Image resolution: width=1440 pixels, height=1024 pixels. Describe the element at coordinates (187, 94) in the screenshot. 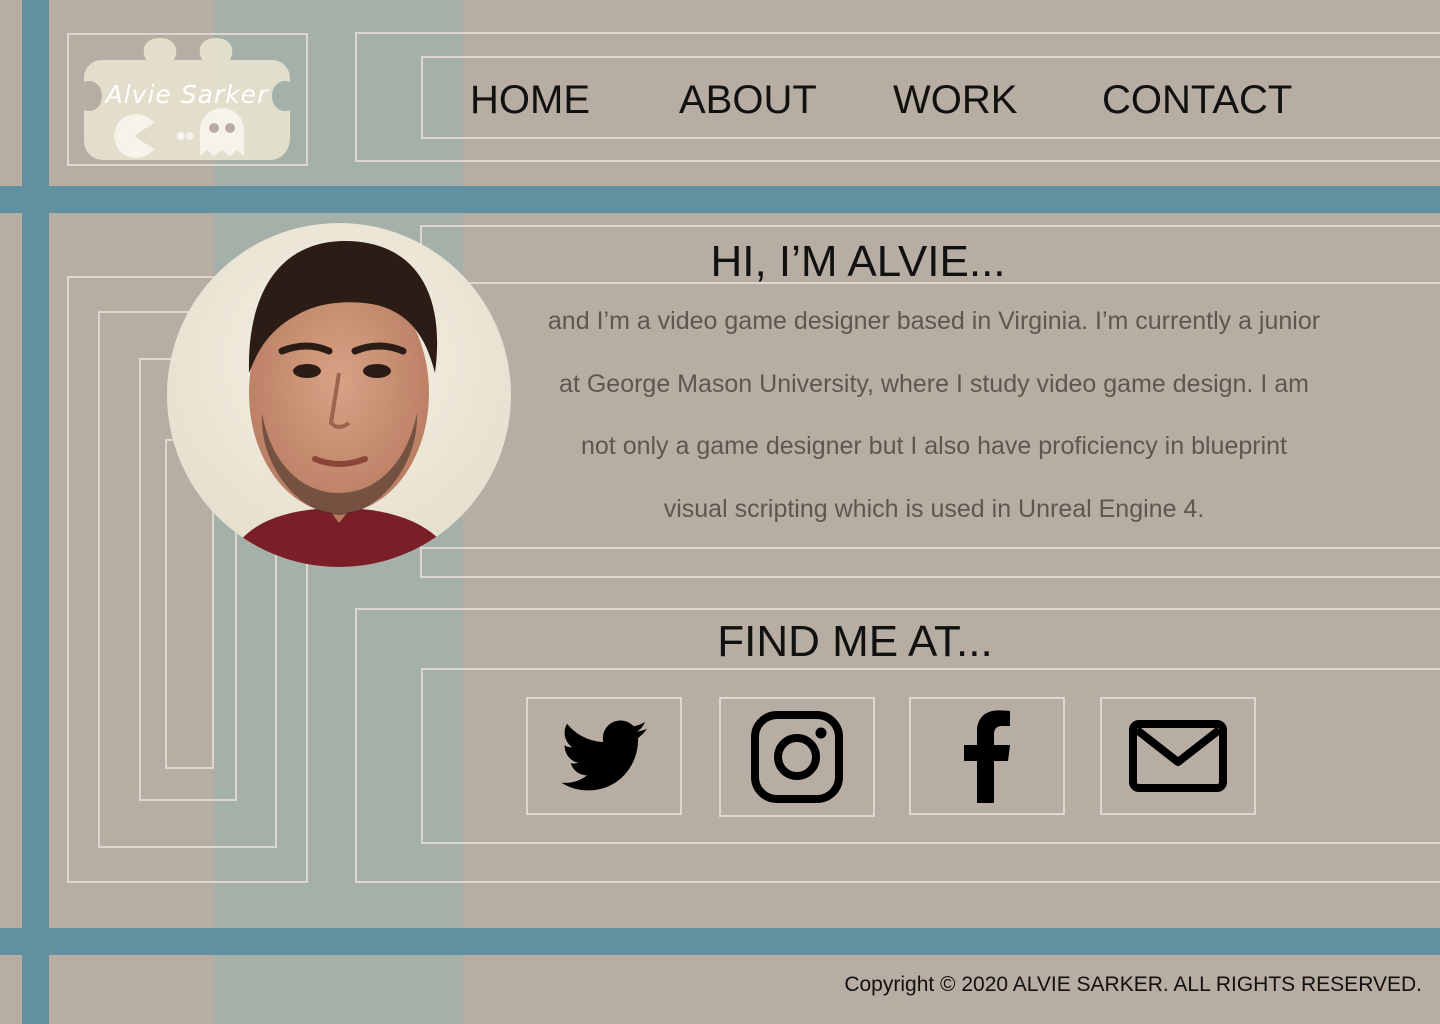

I see `logo-text: Alvie Sarker` at that location.